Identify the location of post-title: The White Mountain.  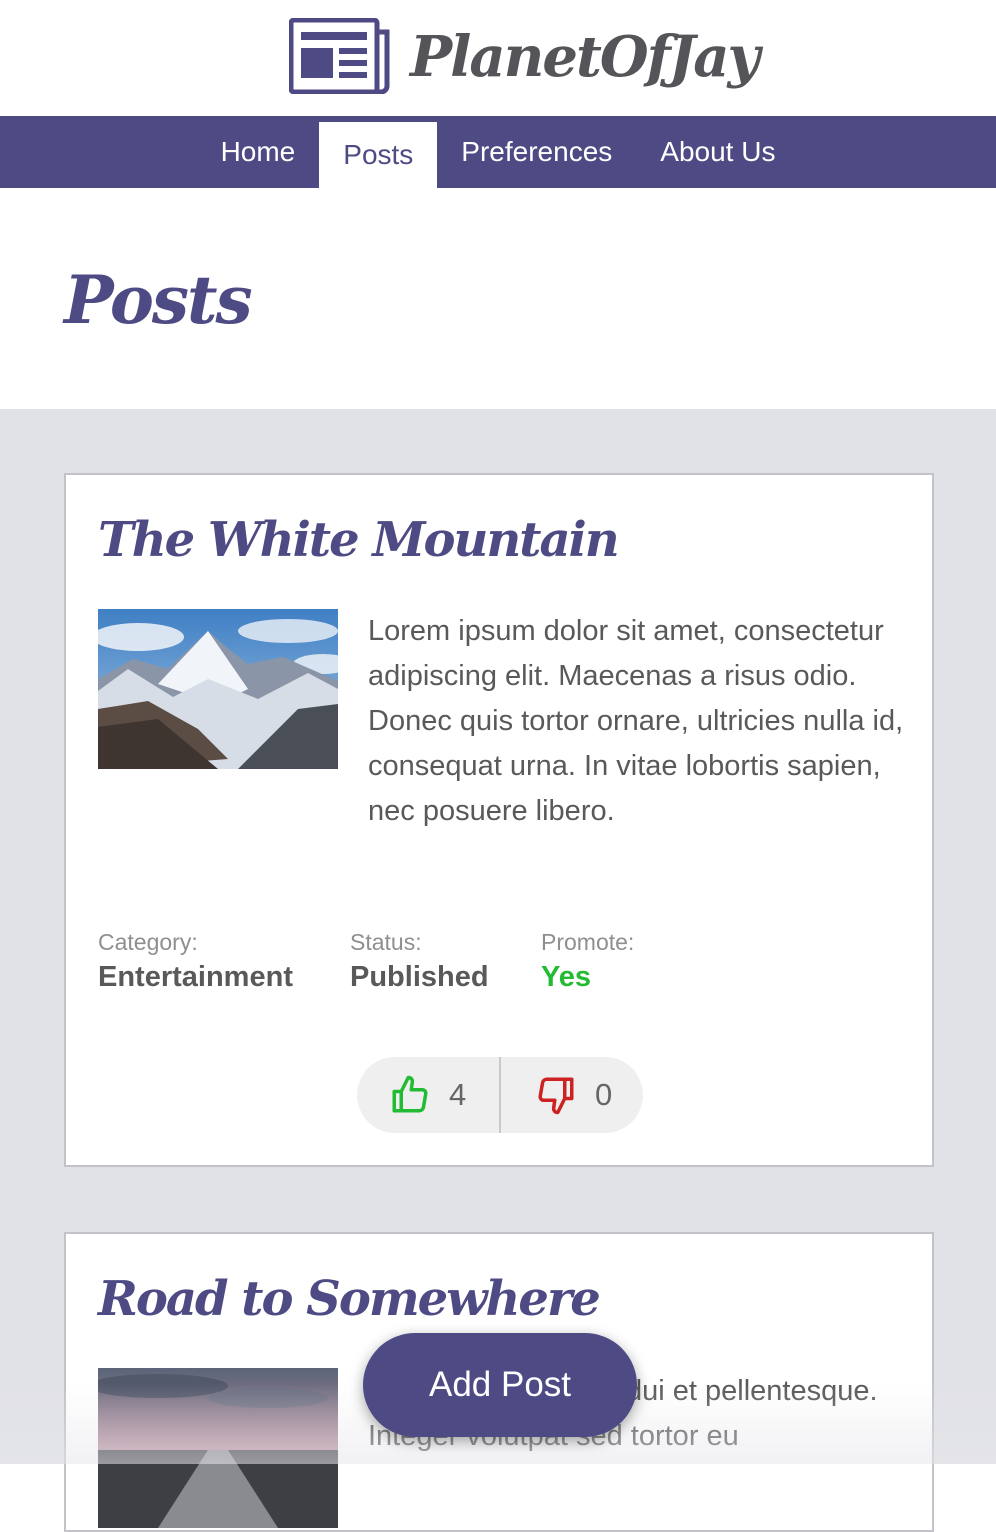
(359, 540).